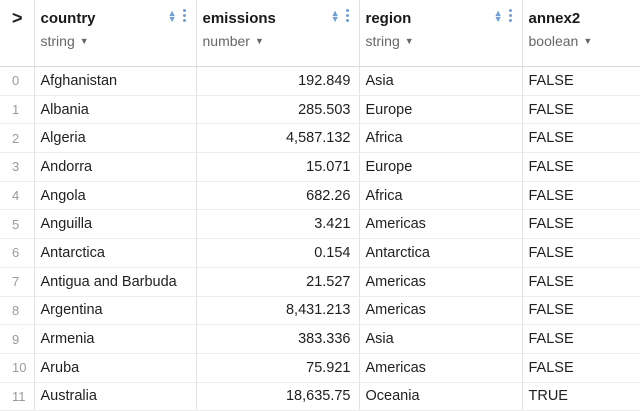  I want to click on row-index: 4, so click(17, 196).